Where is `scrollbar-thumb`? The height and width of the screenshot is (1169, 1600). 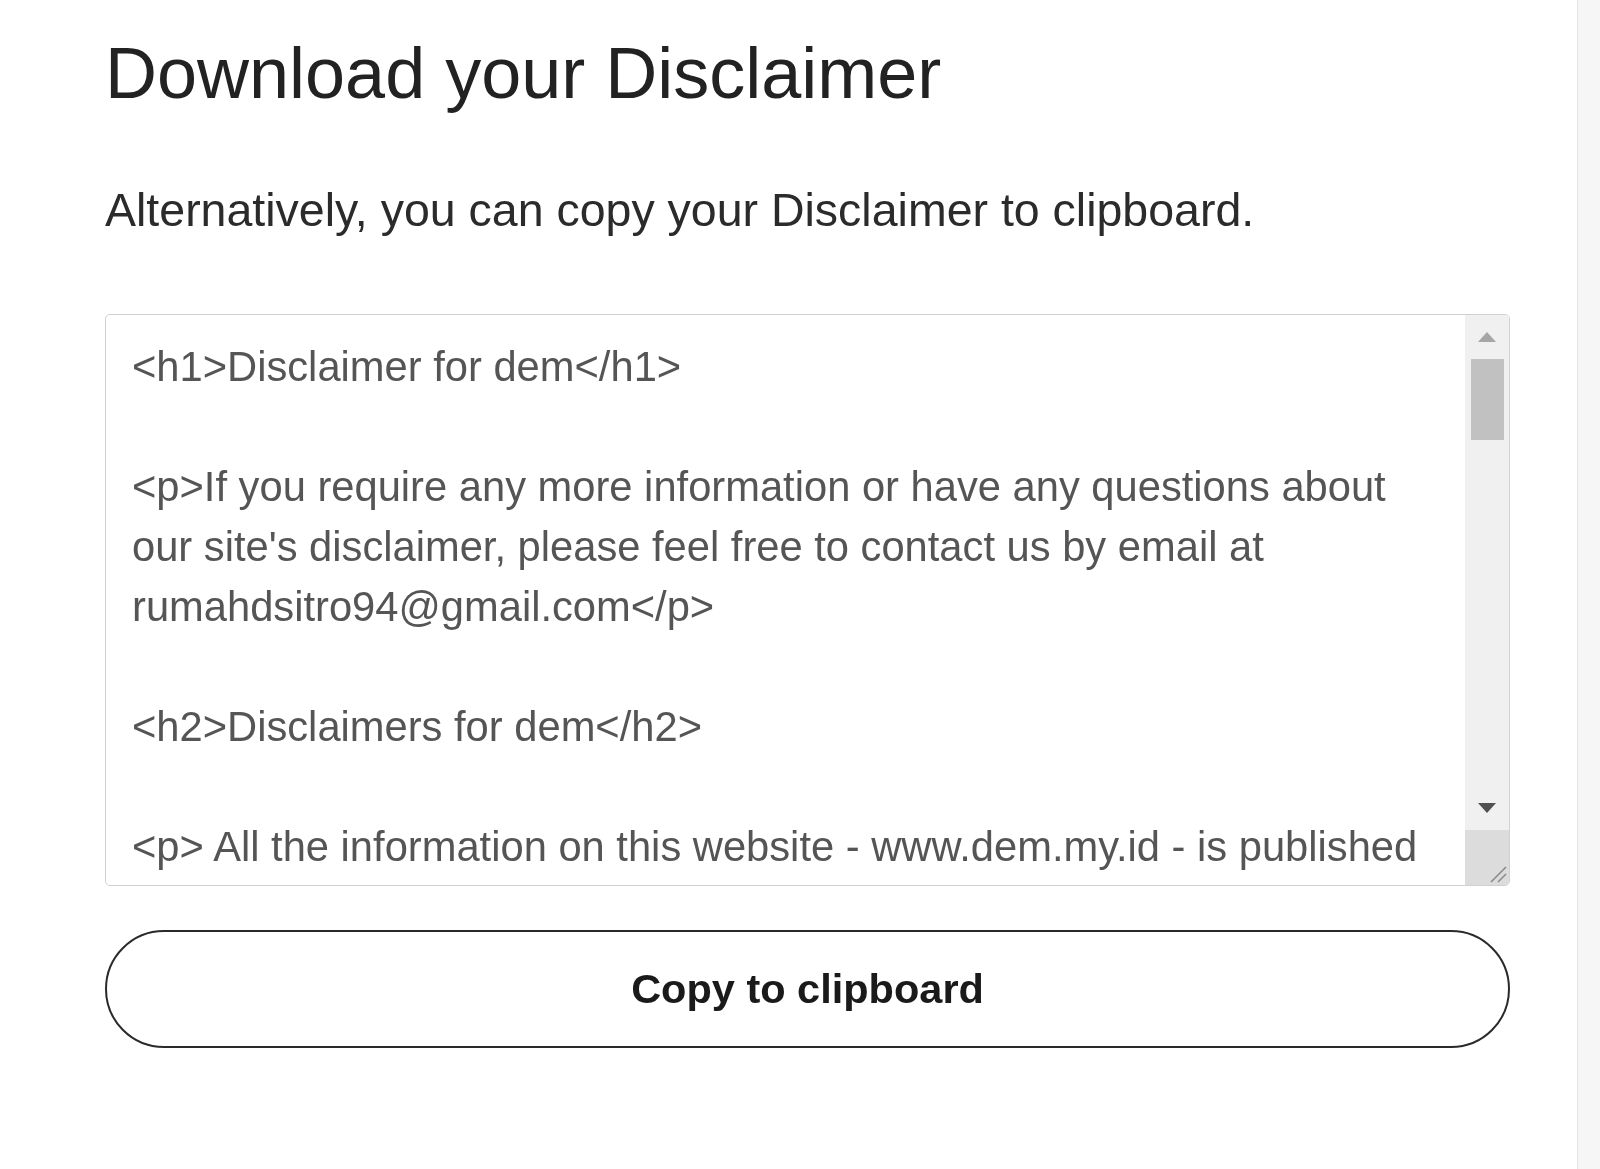
scrollbar-thumb is located at coordinates (1487, 399).